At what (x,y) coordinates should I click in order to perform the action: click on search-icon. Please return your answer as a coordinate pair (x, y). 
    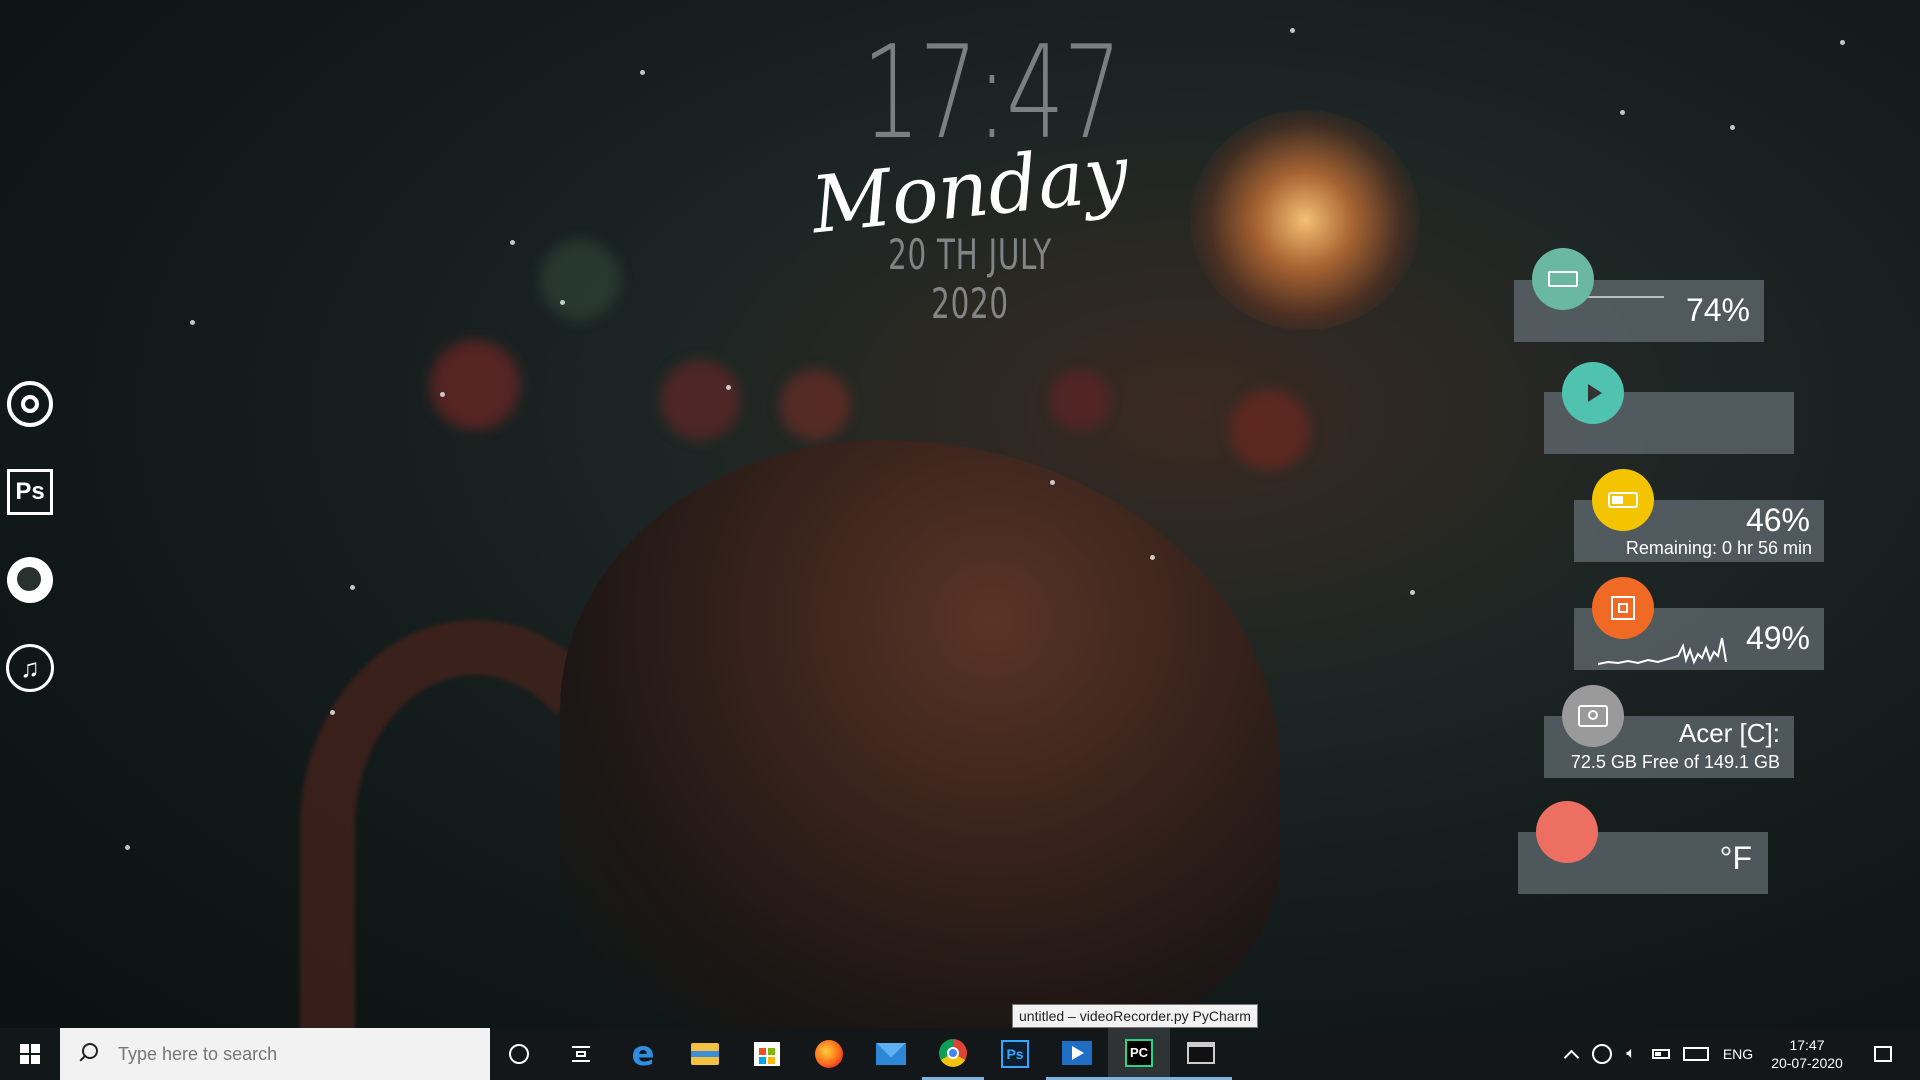
    Looking at the image, I should click on (89, 1054).